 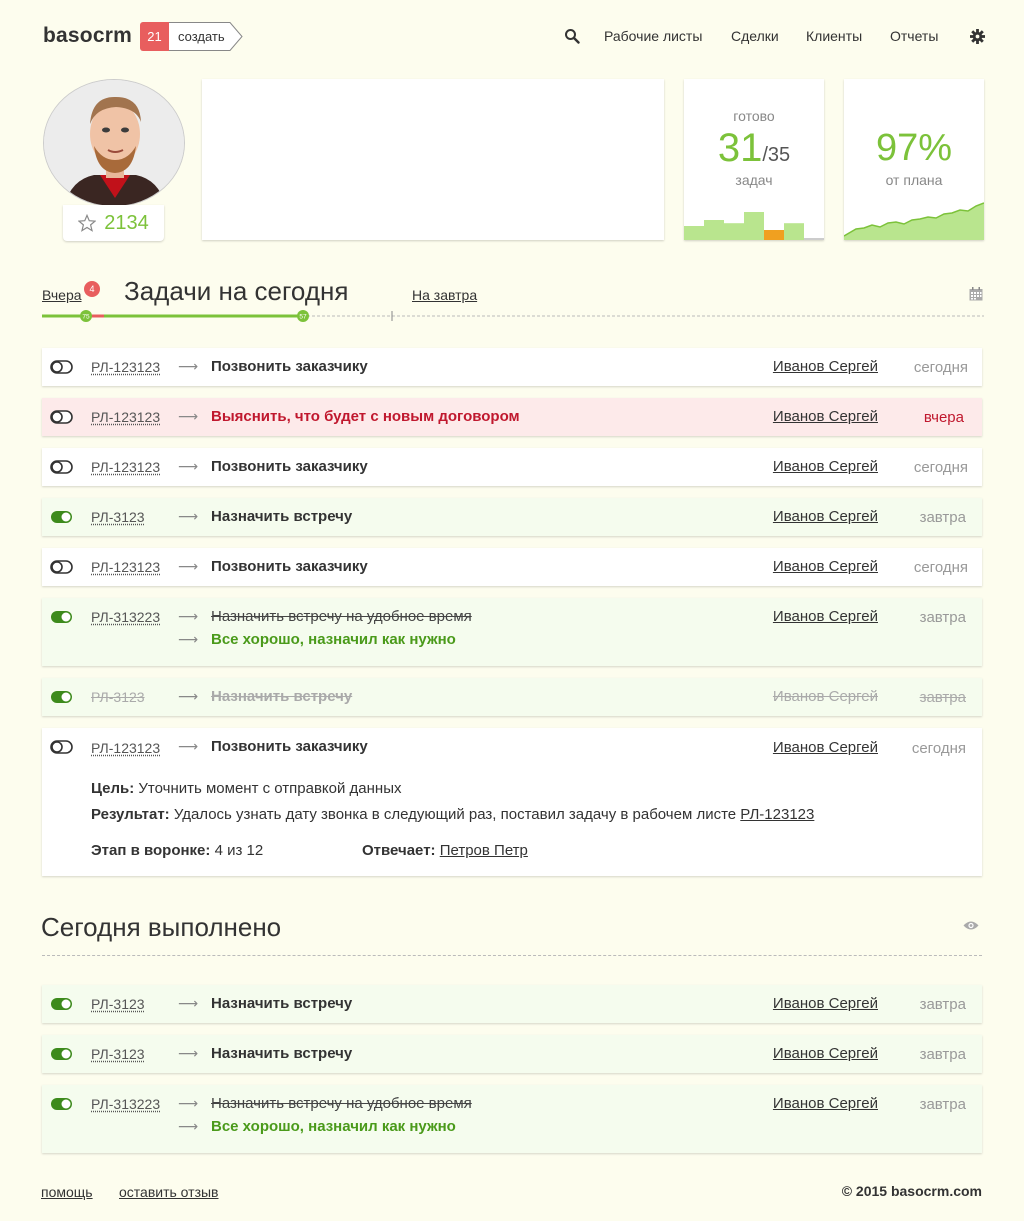 I want to click on owner-link: Петров Петр, so click(x=484, y=850).